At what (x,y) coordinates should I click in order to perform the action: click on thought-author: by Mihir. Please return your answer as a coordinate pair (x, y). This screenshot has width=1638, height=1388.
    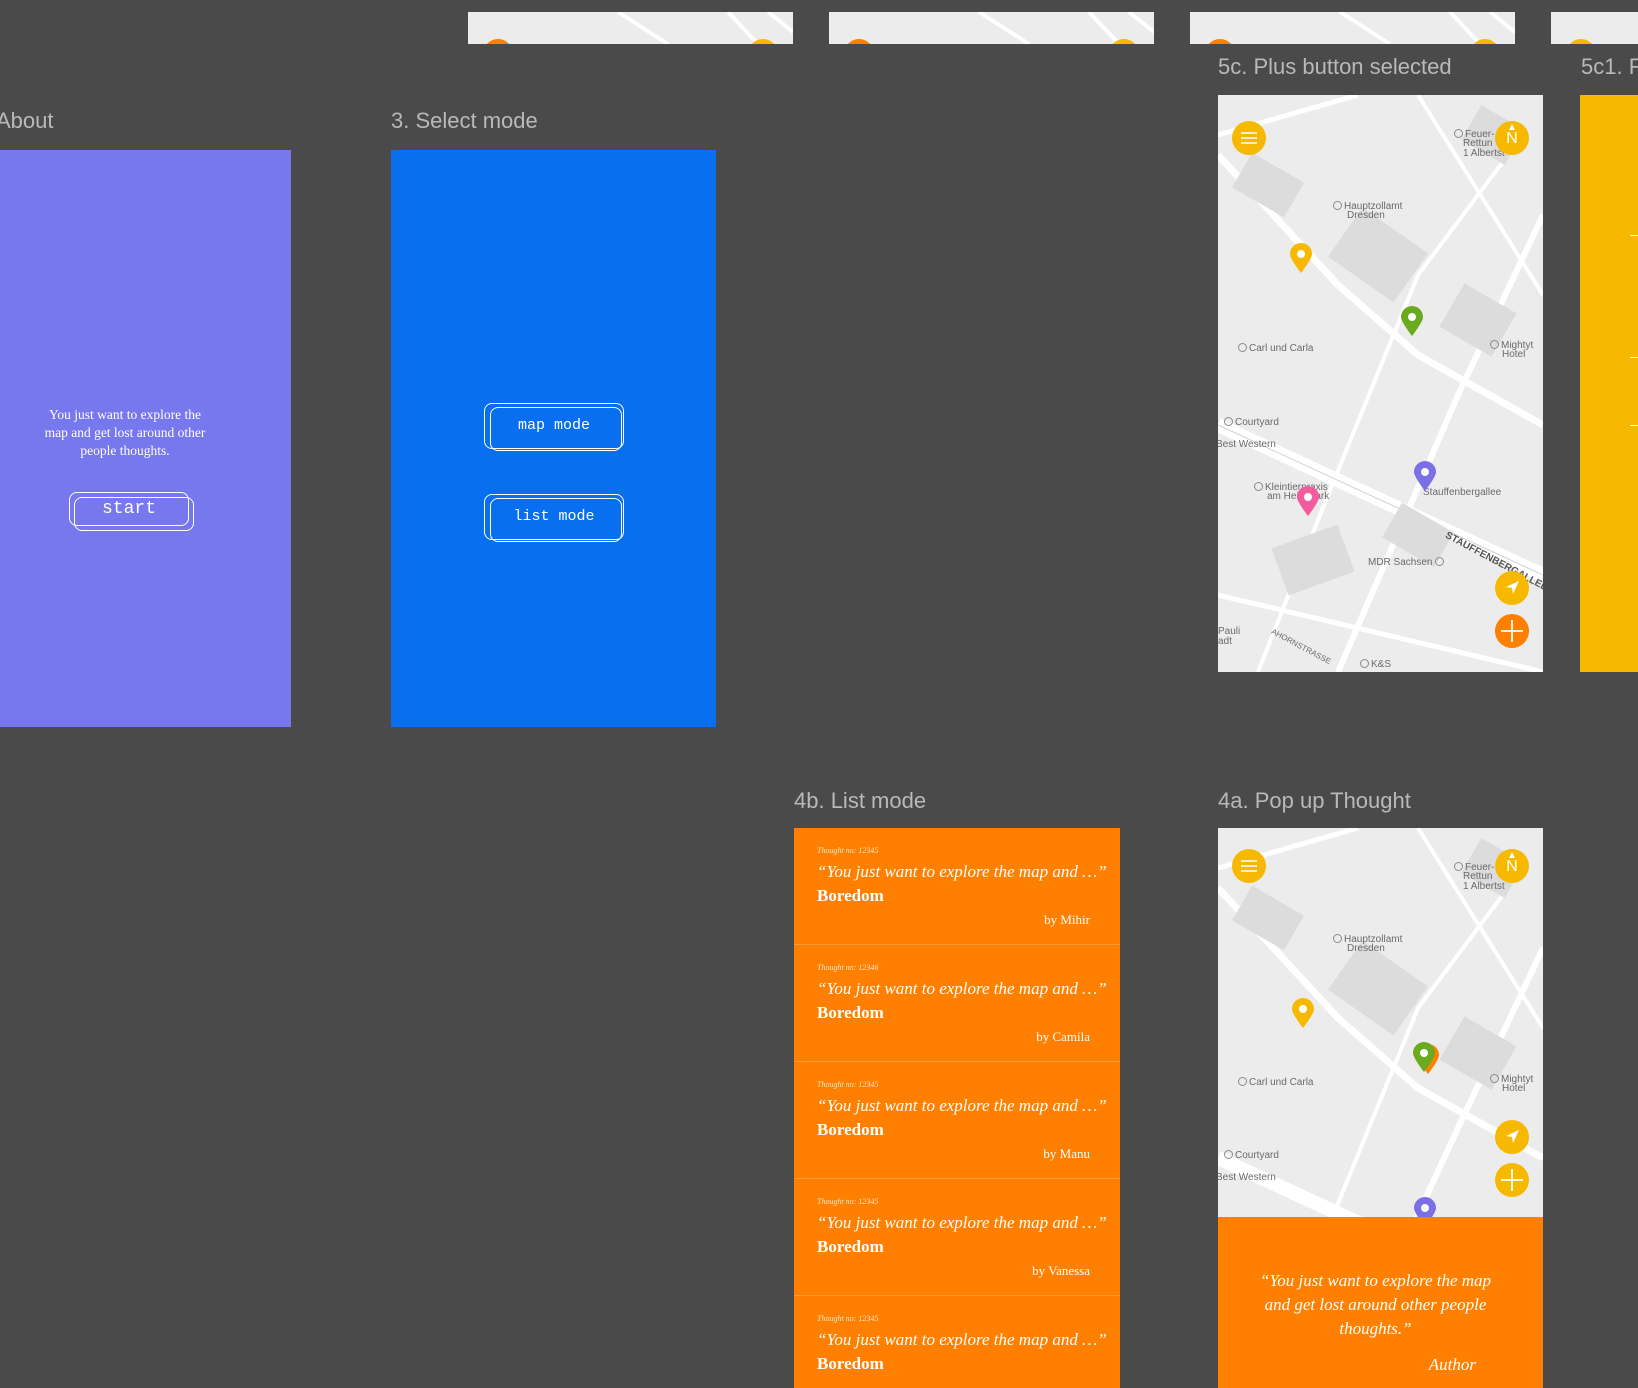
    Looking at the image, I should click on (1067, 919).